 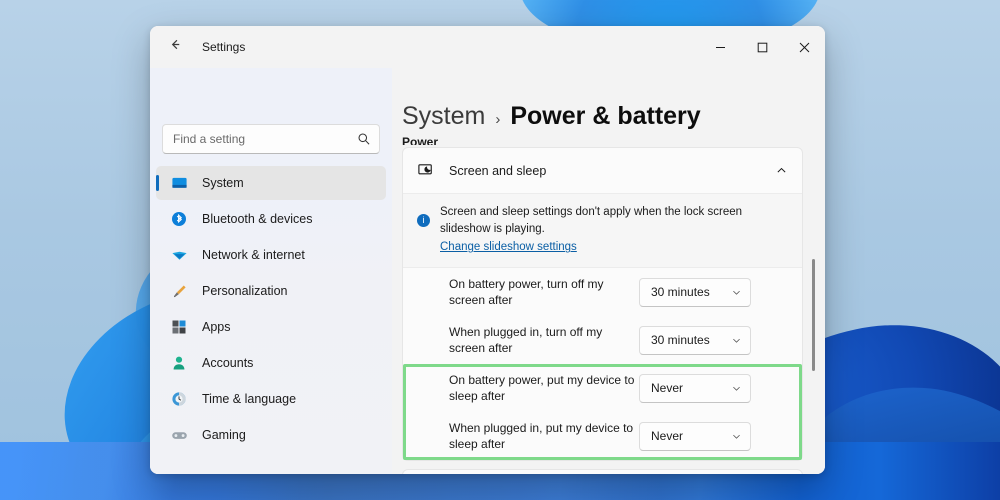 What do you see at coordinates (605, 116) in the screenshot?
I see `page-title: Power & battery` at bounding box center [605, 116].